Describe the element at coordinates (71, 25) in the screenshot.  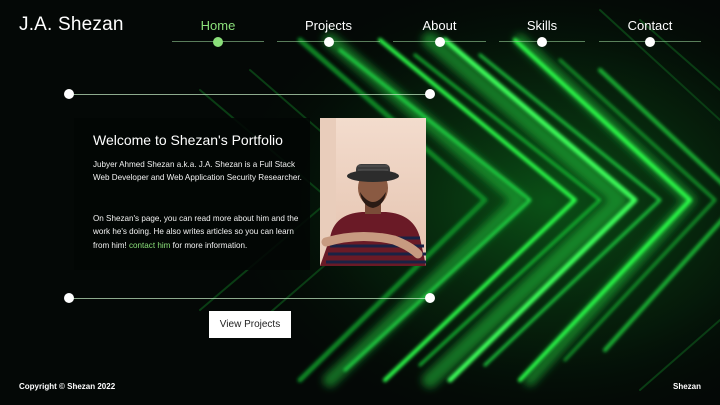
I see `site-brand: J.A. Shezan` at that location.